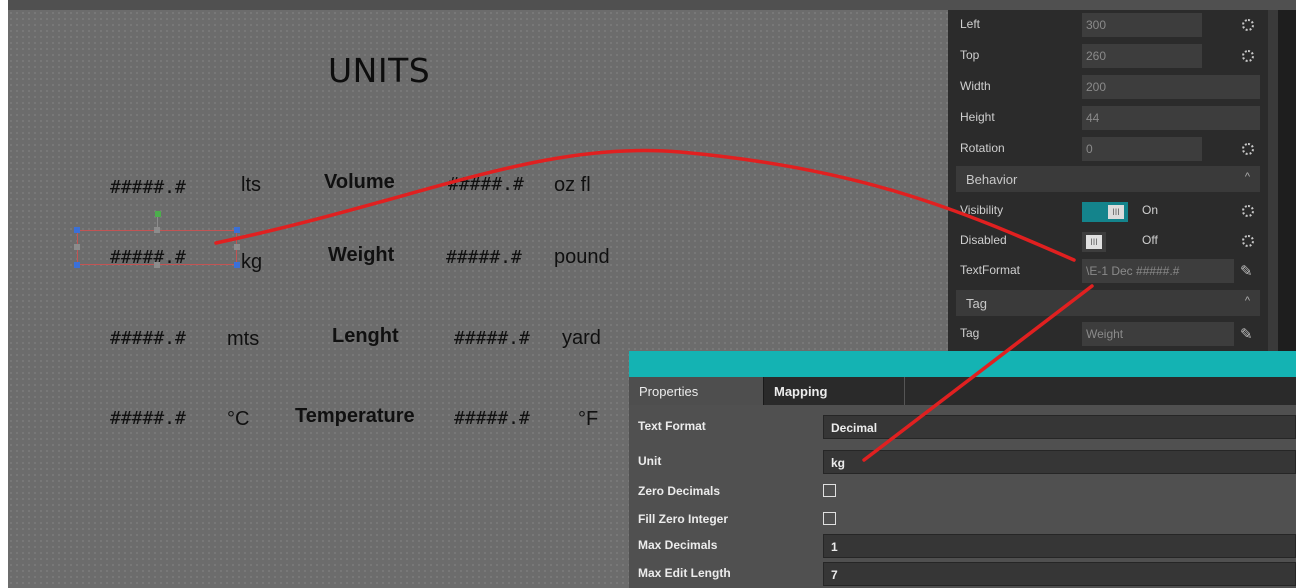 The width and height of the screenshot is (1296, 588). What do you see at coordinates (251, 262) in the screenshot?
I see `weight-left-unit: kg` at bounding box center [251, 262].